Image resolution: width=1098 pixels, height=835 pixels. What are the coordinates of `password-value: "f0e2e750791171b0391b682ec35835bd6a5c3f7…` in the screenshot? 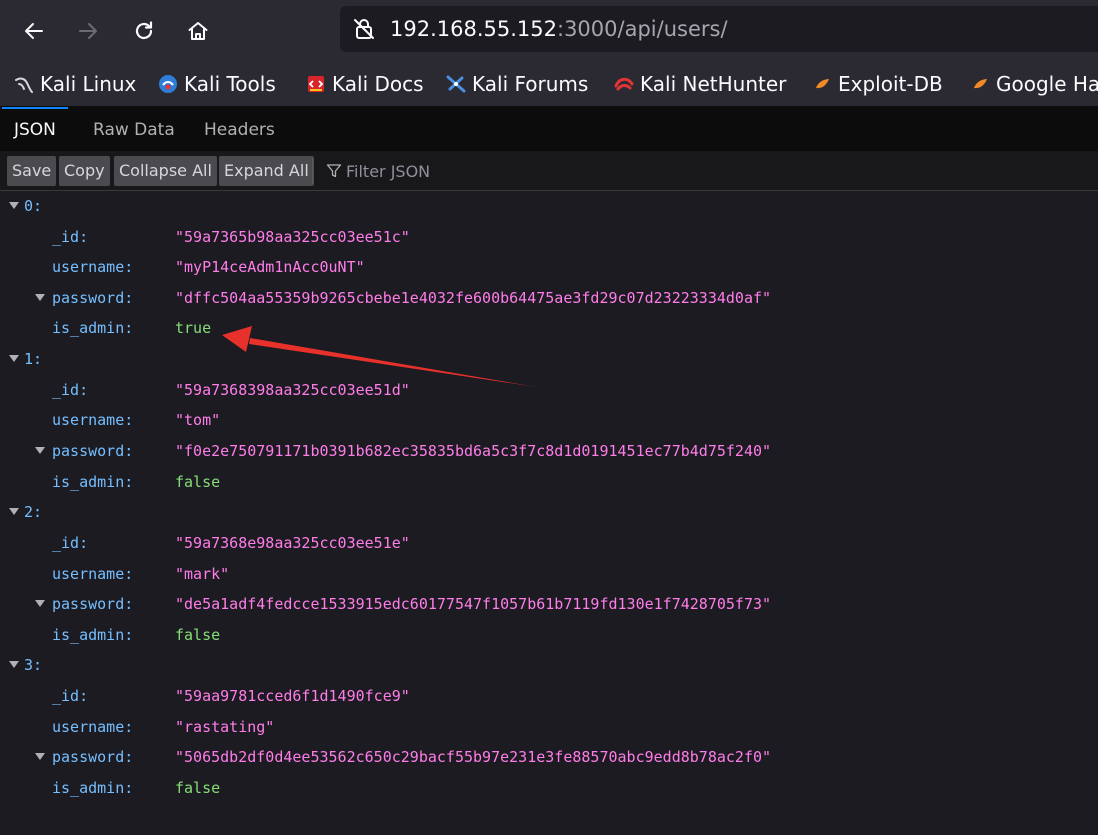 It's located at (473, 451).